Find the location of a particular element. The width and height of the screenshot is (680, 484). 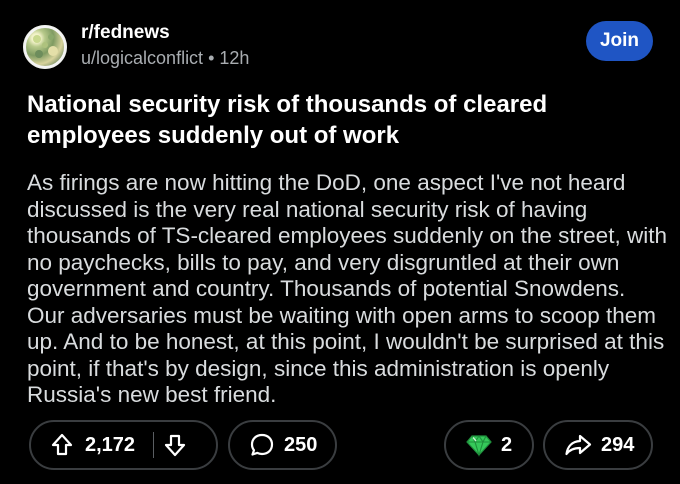

gem-award-icon is located at coordinates (479, 445).